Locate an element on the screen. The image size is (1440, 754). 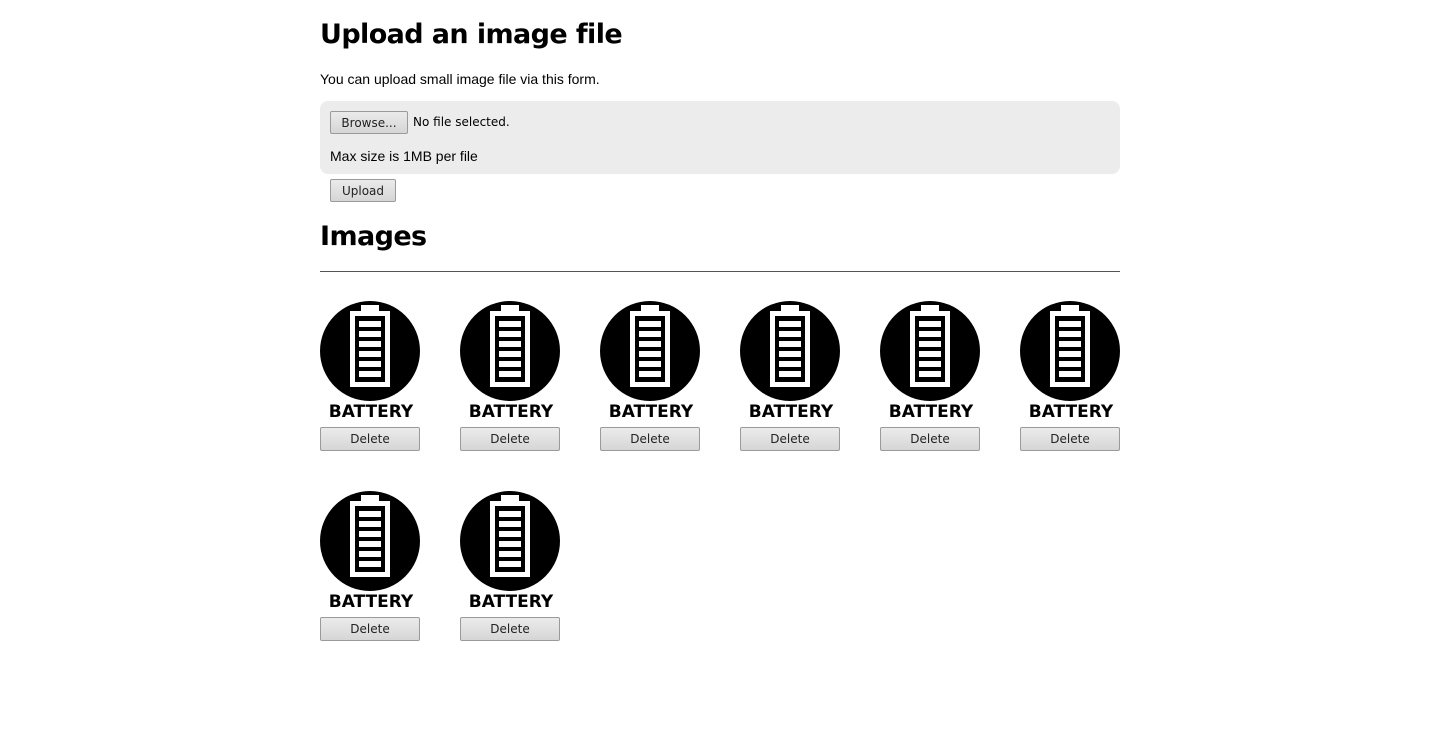
max-size-text: Max size is 1MB per file is located at coordinates (404, 156).